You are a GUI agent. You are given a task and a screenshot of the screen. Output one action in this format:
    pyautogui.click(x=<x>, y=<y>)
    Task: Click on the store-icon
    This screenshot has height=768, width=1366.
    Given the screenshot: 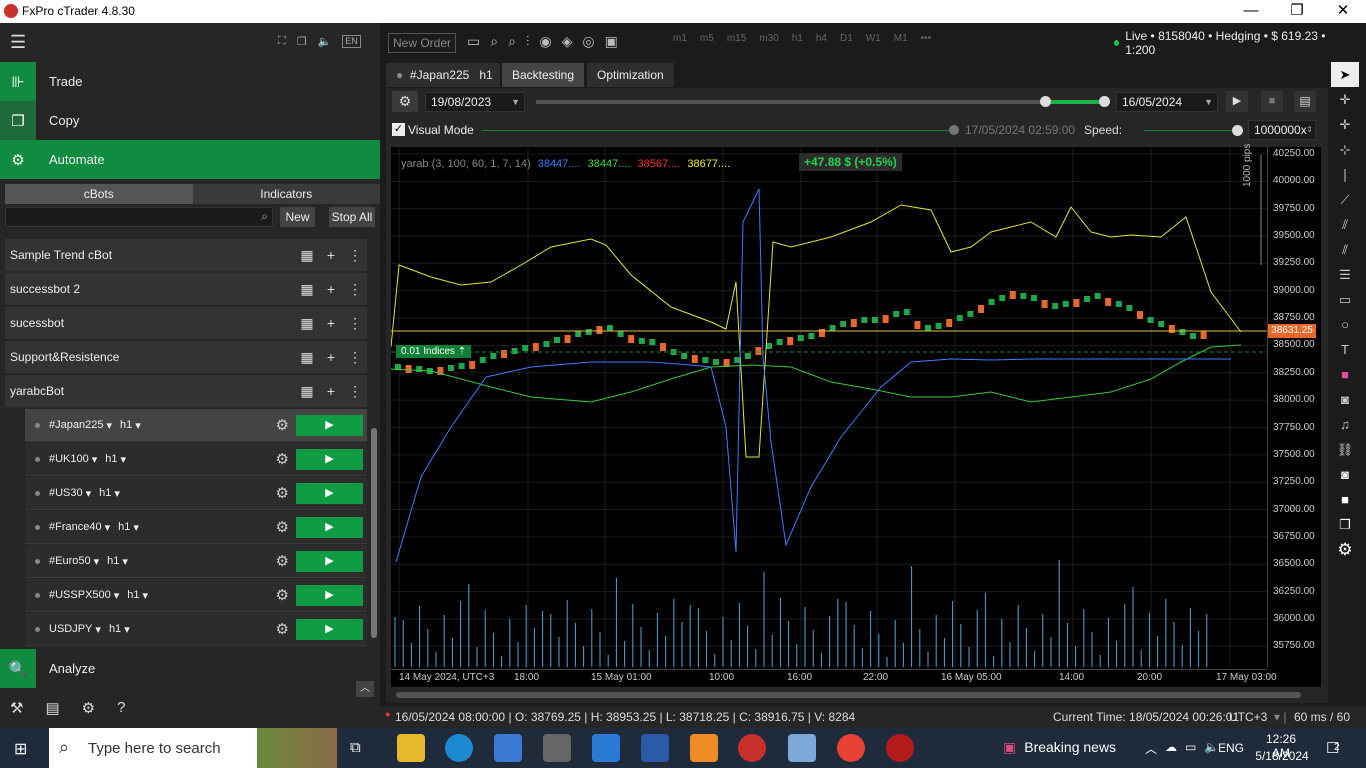 What is the action you would take?
    pyautogui.click(x=508, y=748)
    